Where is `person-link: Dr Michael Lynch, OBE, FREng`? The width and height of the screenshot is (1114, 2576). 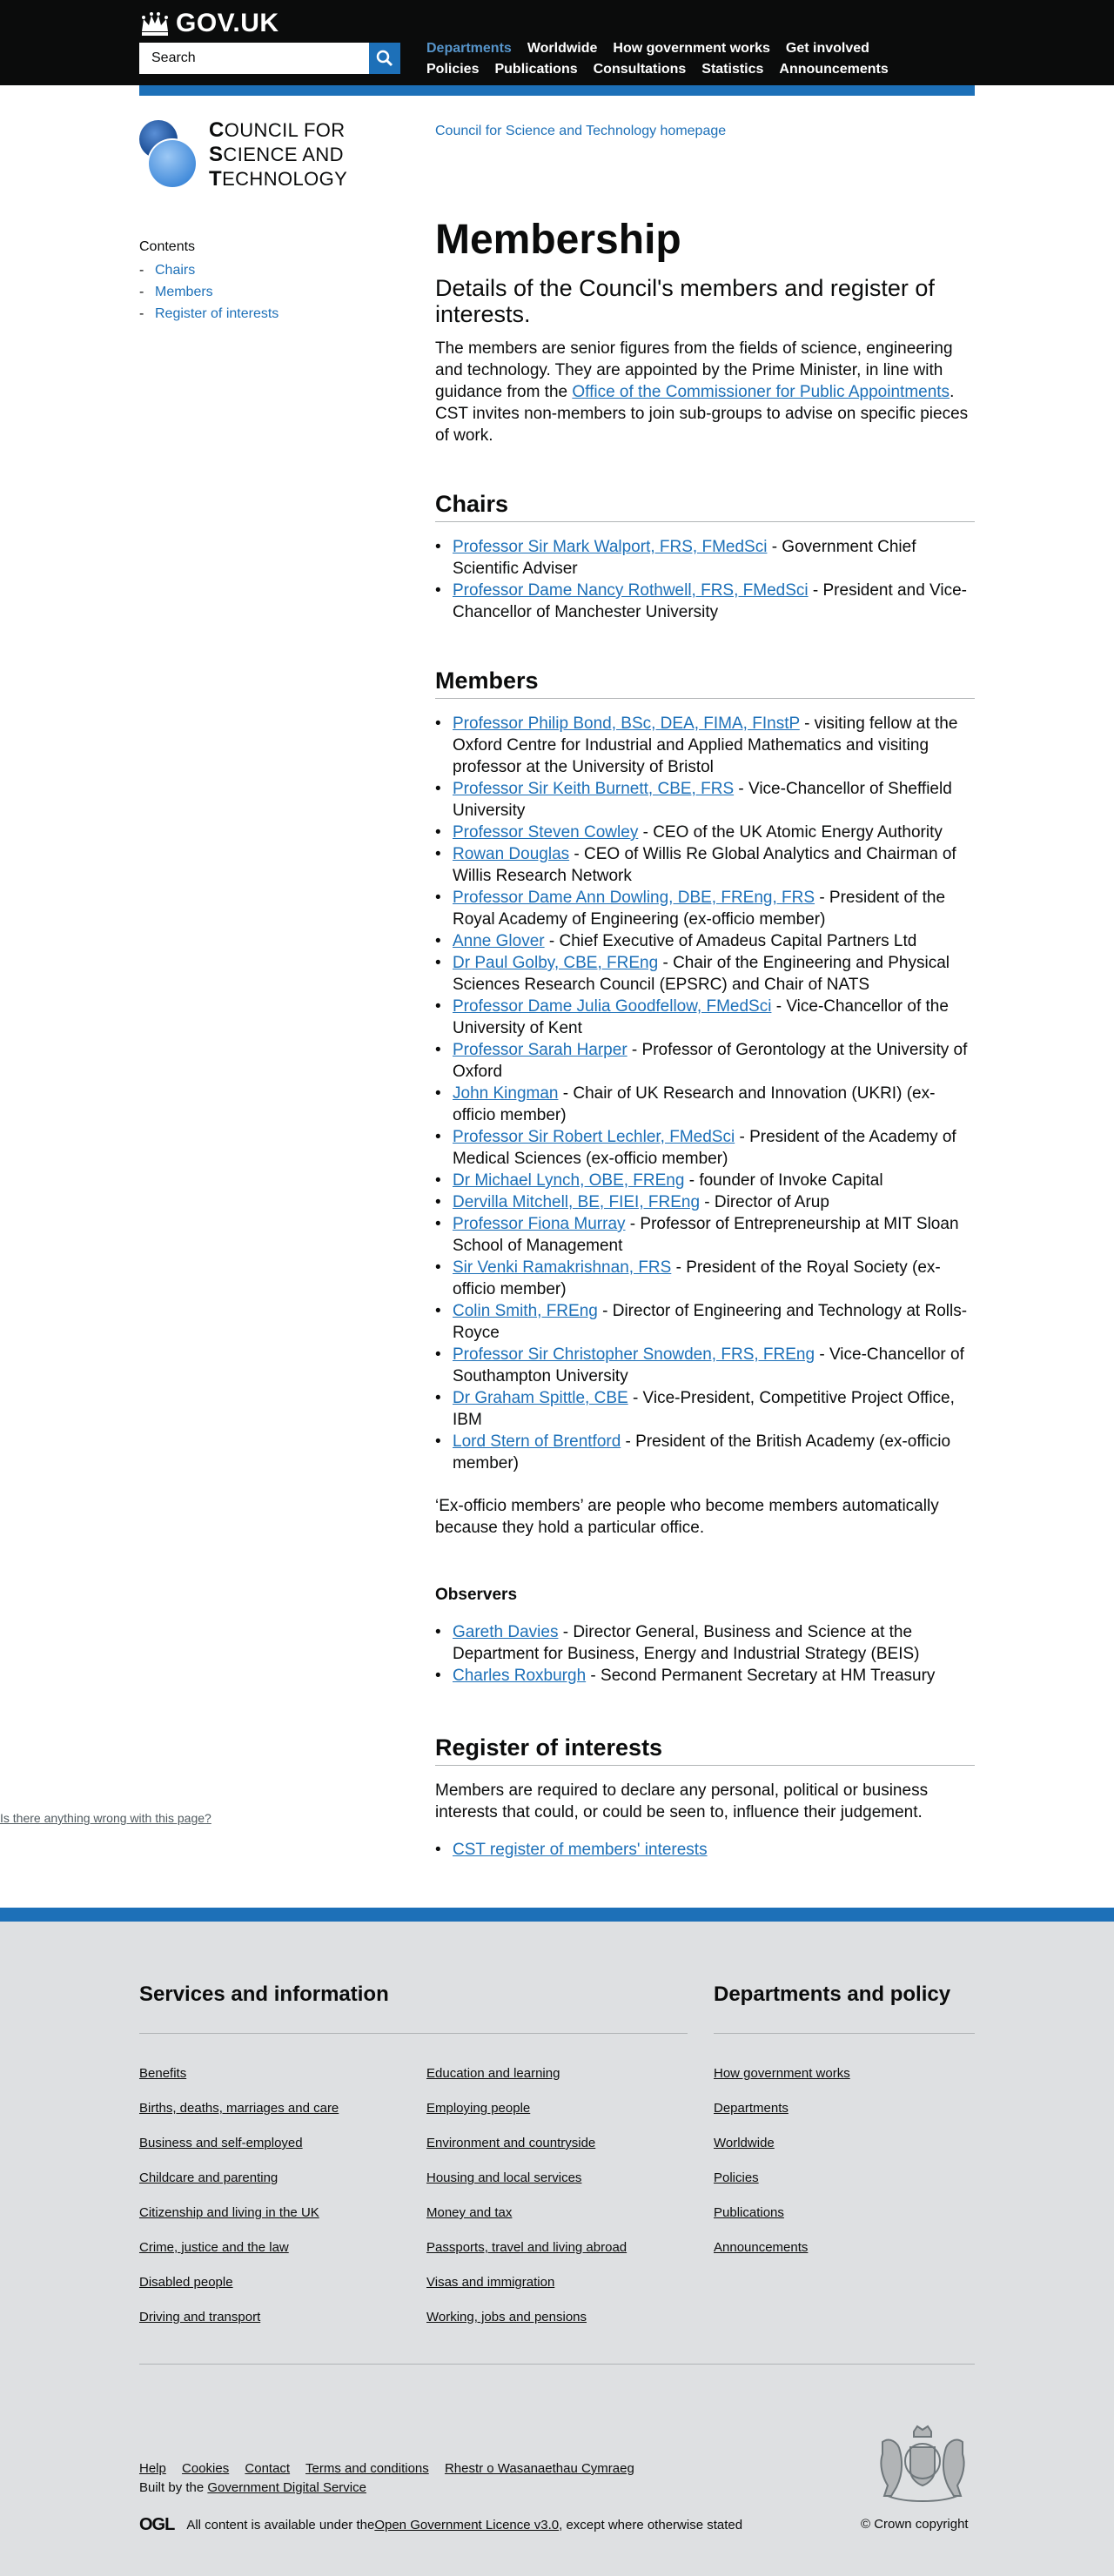 person-link: Dr Michael Lynch, OBE, FREng is located at coordinates (568, 1181).